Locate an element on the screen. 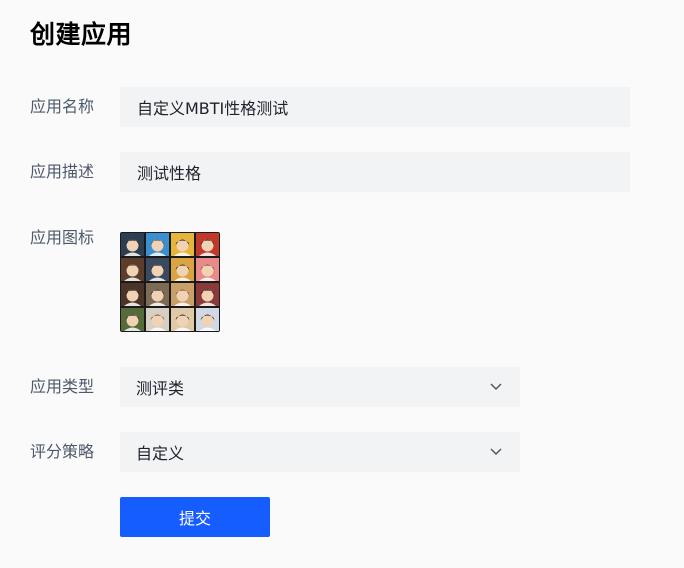  app-type-label: 应用类型 is located at coordinates (62, 386).